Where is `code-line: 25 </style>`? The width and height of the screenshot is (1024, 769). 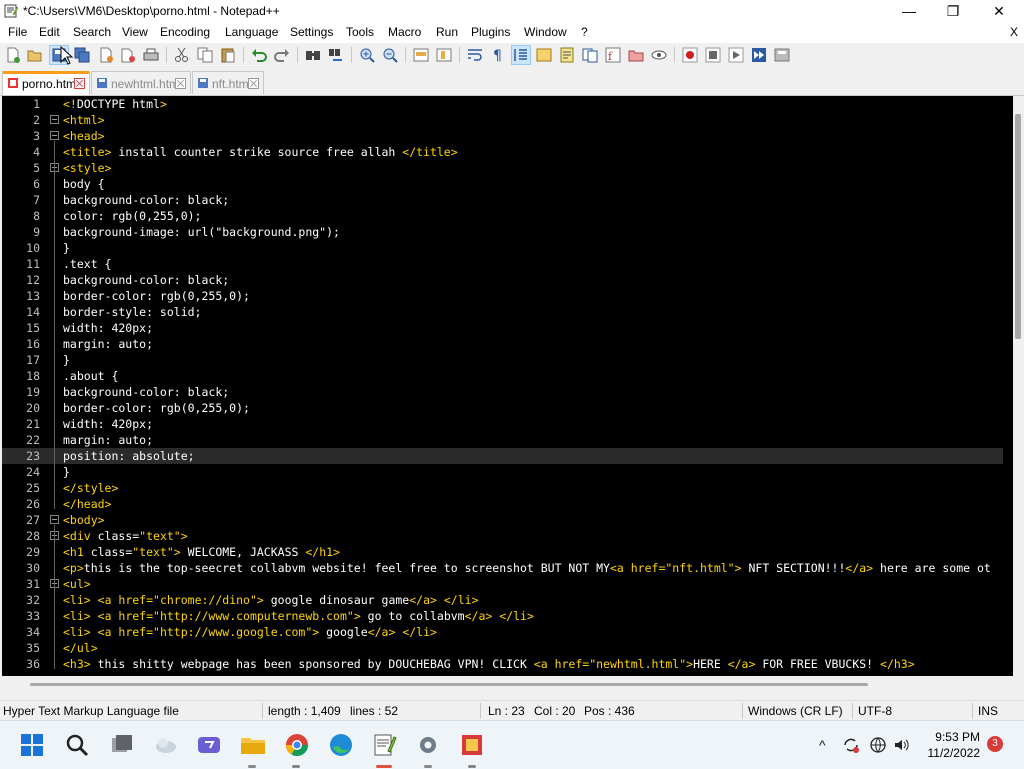 code-line: 25 </style> is located at coordinates (502, 488).